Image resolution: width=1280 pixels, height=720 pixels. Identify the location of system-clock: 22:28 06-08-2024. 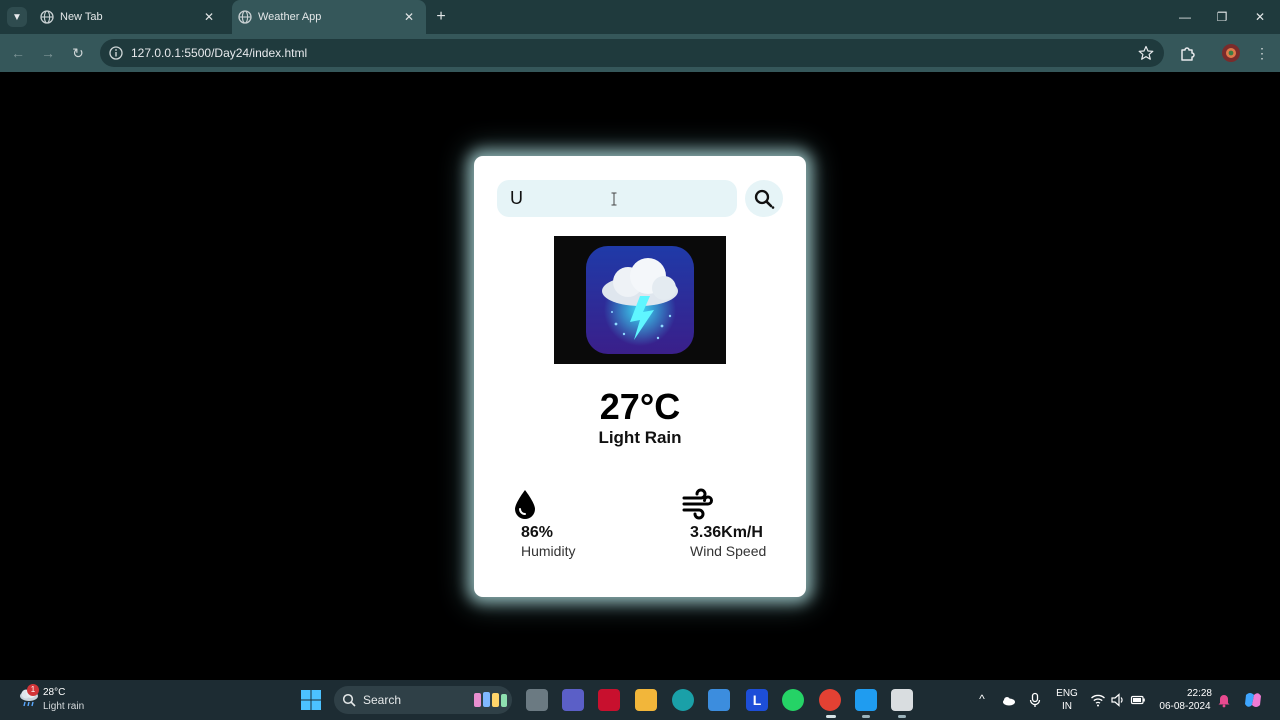
(1185, 700).